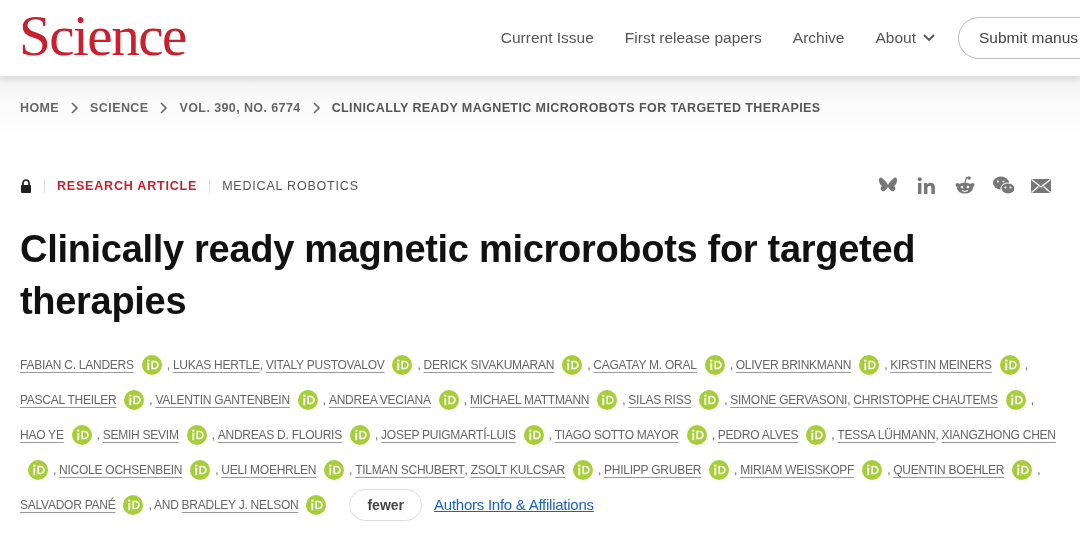 This screenshot has height=534, width=1080. I want to click on author-link: MICHAEL MATTMANN, so click(529, 399).